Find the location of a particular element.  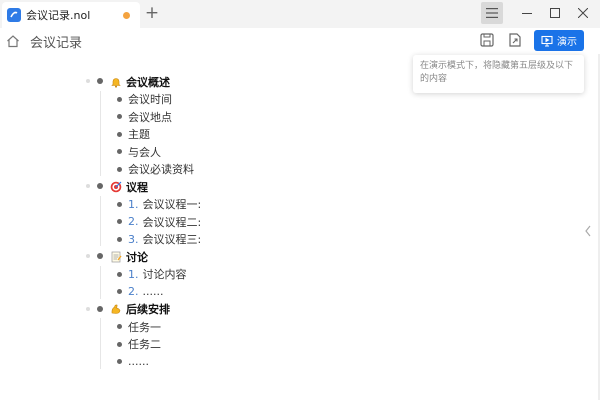

item-text: 会议时间 is located at coordinates (150, 99).